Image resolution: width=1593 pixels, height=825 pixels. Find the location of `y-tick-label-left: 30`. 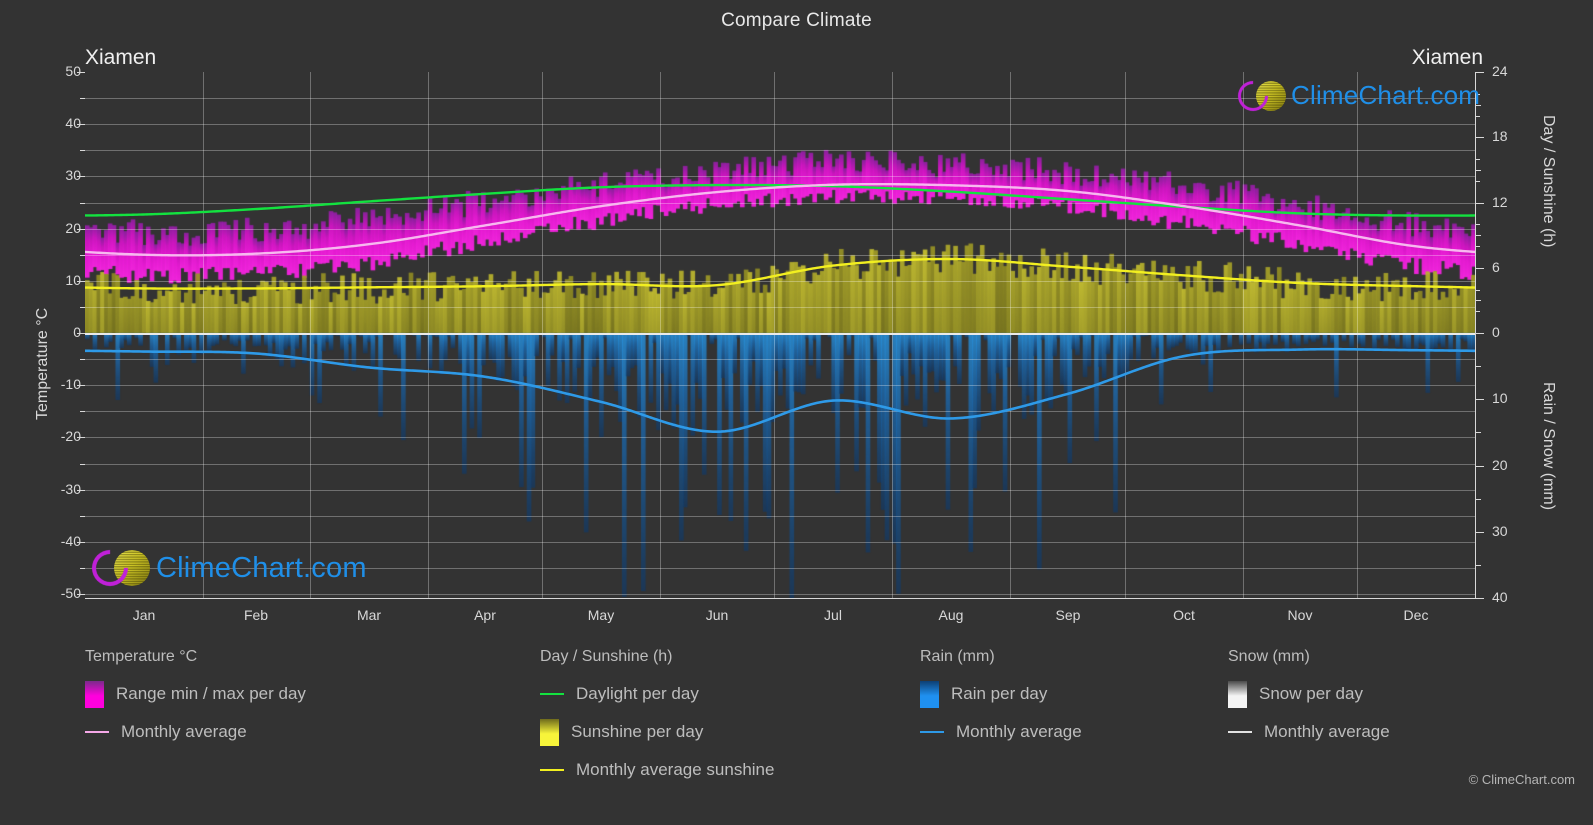

y-tick-label-left: 30 is located at coordinates (73, 175).